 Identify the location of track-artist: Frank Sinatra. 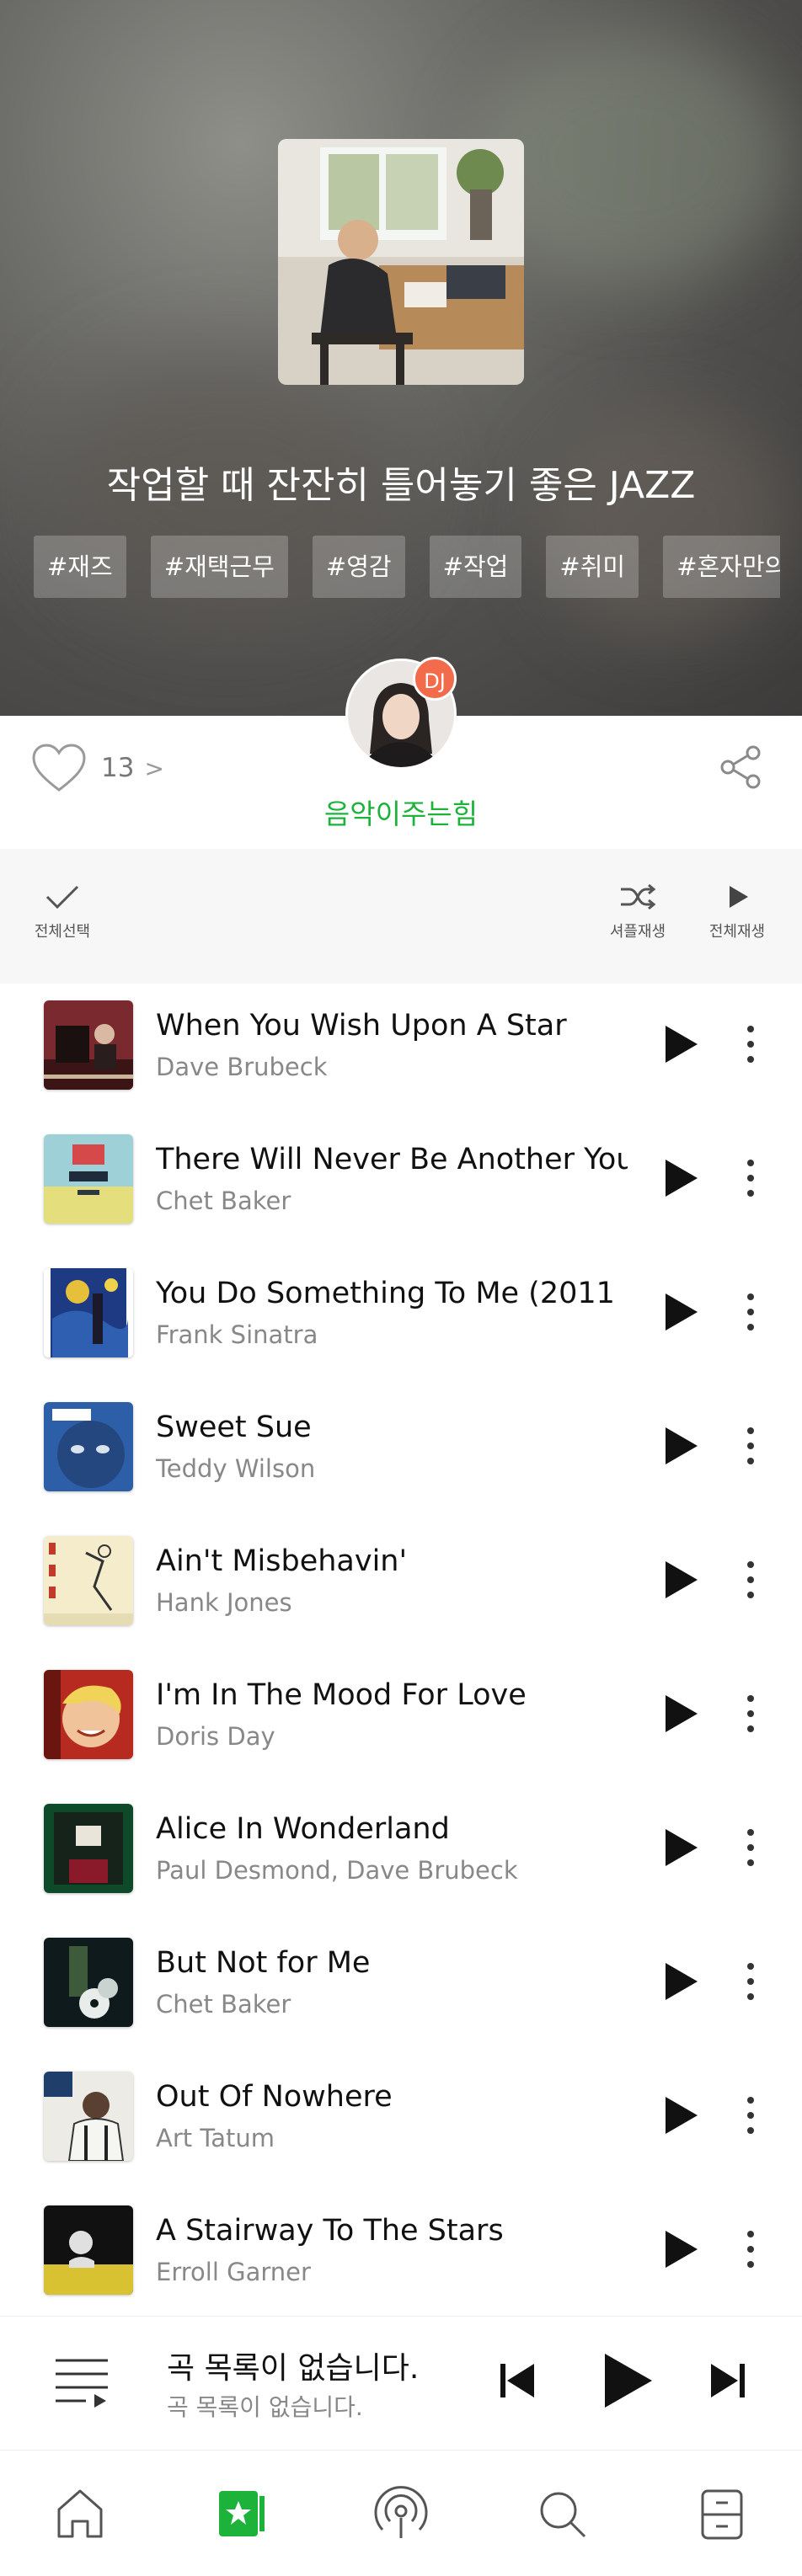
(392, 1334).